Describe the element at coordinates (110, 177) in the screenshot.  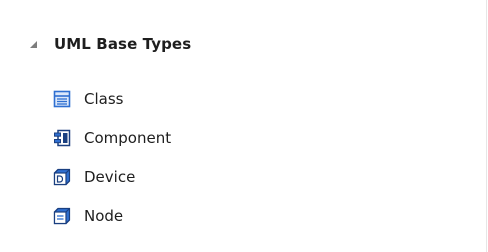
I see `toolbox-item-label: Device` at that location.